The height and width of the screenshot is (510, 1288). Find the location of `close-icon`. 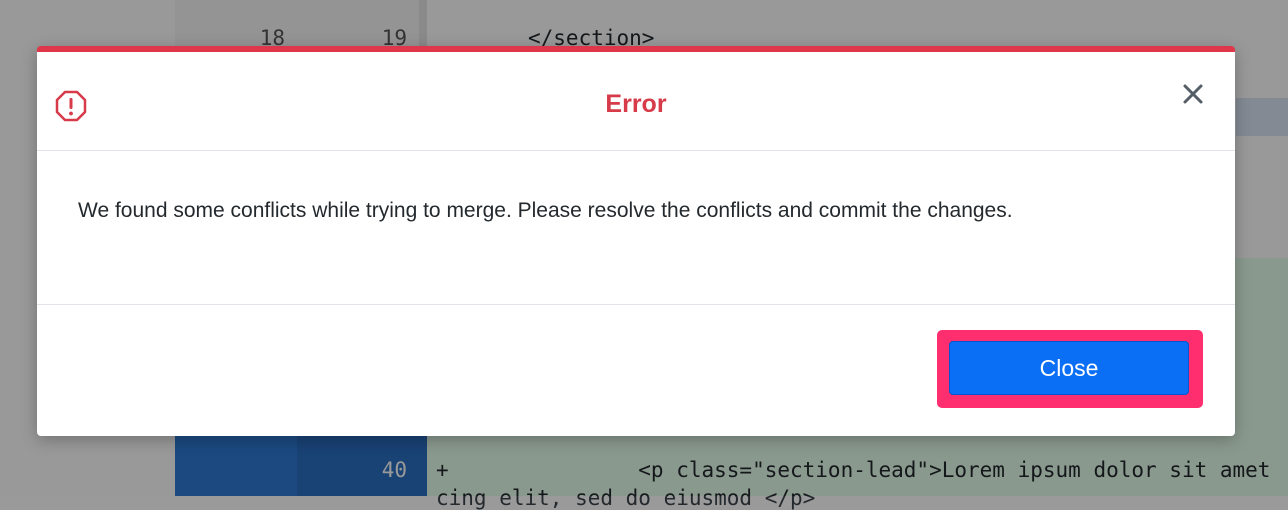

close-icon is located at coordinates (1193, 94).